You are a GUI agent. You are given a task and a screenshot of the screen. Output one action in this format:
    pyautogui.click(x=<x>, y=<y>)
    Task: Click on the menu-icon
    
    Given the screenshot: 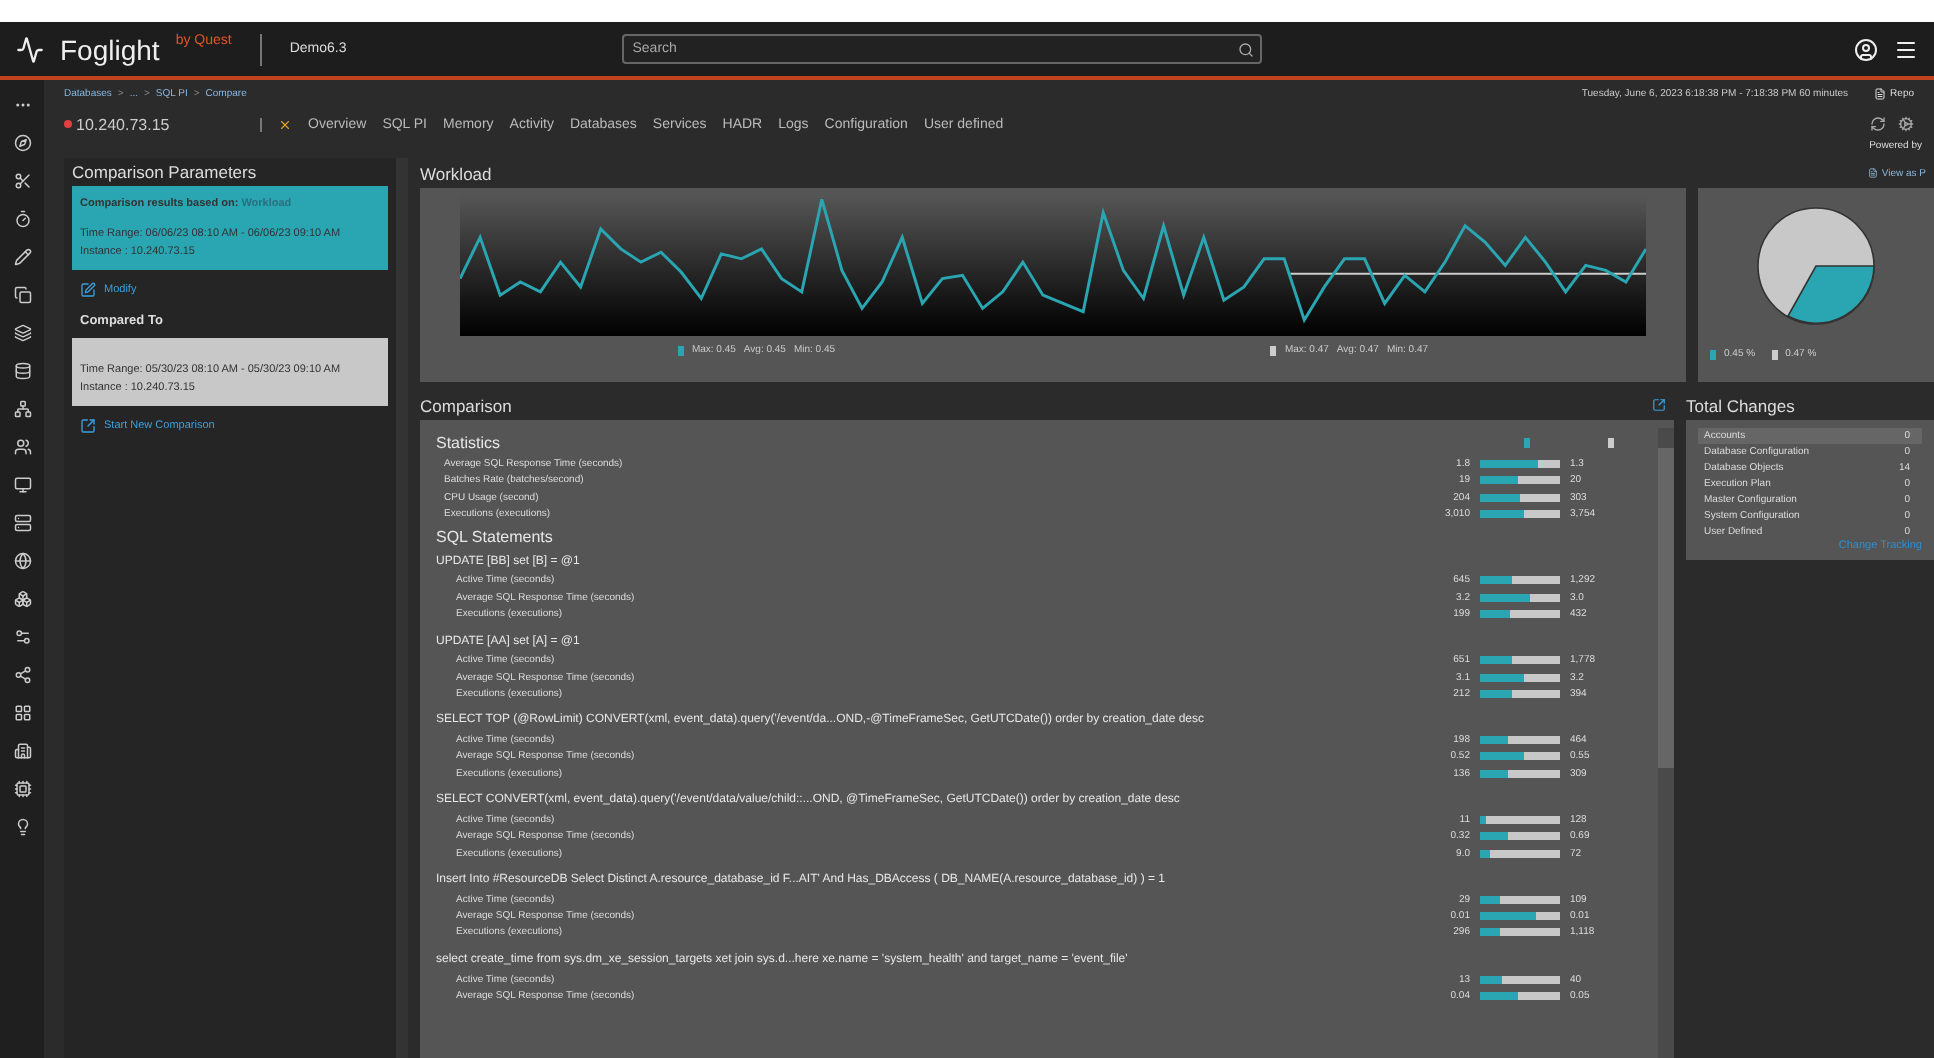 What is the action you would take?
    pyautogui.click(x=1906, y=49)
    